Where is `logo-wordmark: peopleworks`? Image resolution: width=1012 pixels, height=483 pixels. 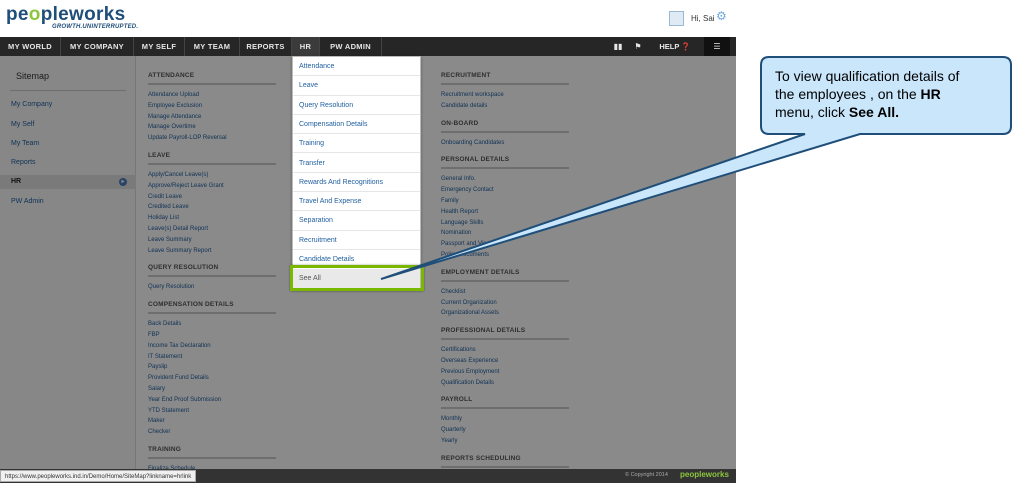
logo-wordmark: peopleworks is located at coordinates (72, 15).